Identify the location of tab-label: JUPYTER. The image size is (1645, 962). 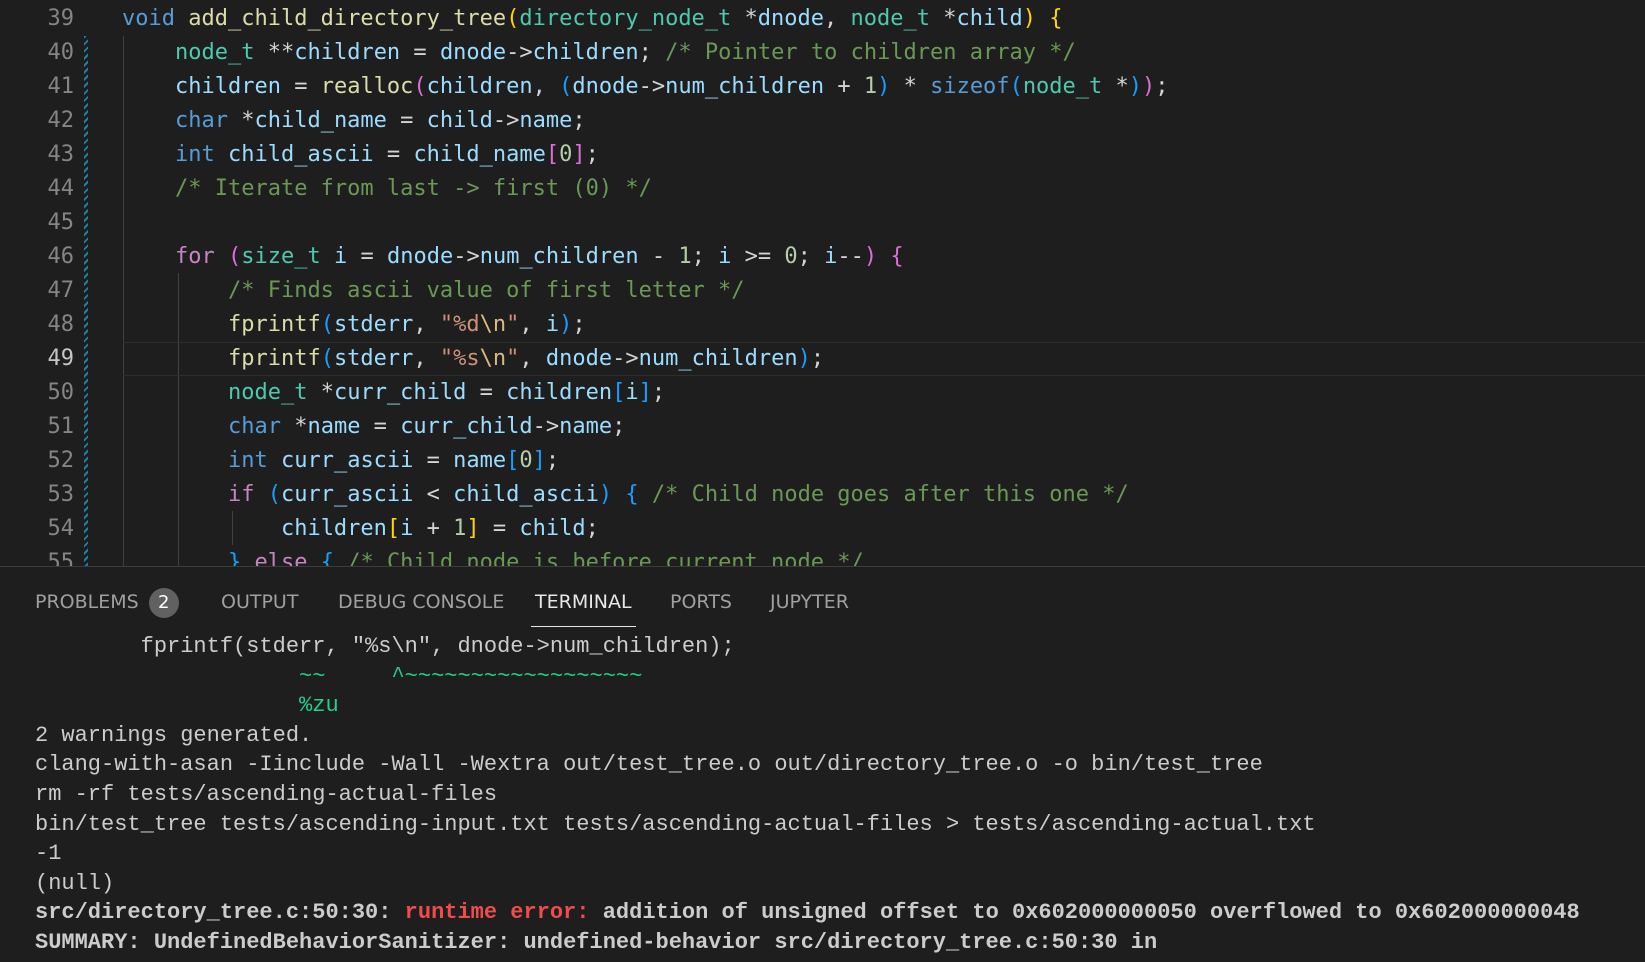
(809, 602).